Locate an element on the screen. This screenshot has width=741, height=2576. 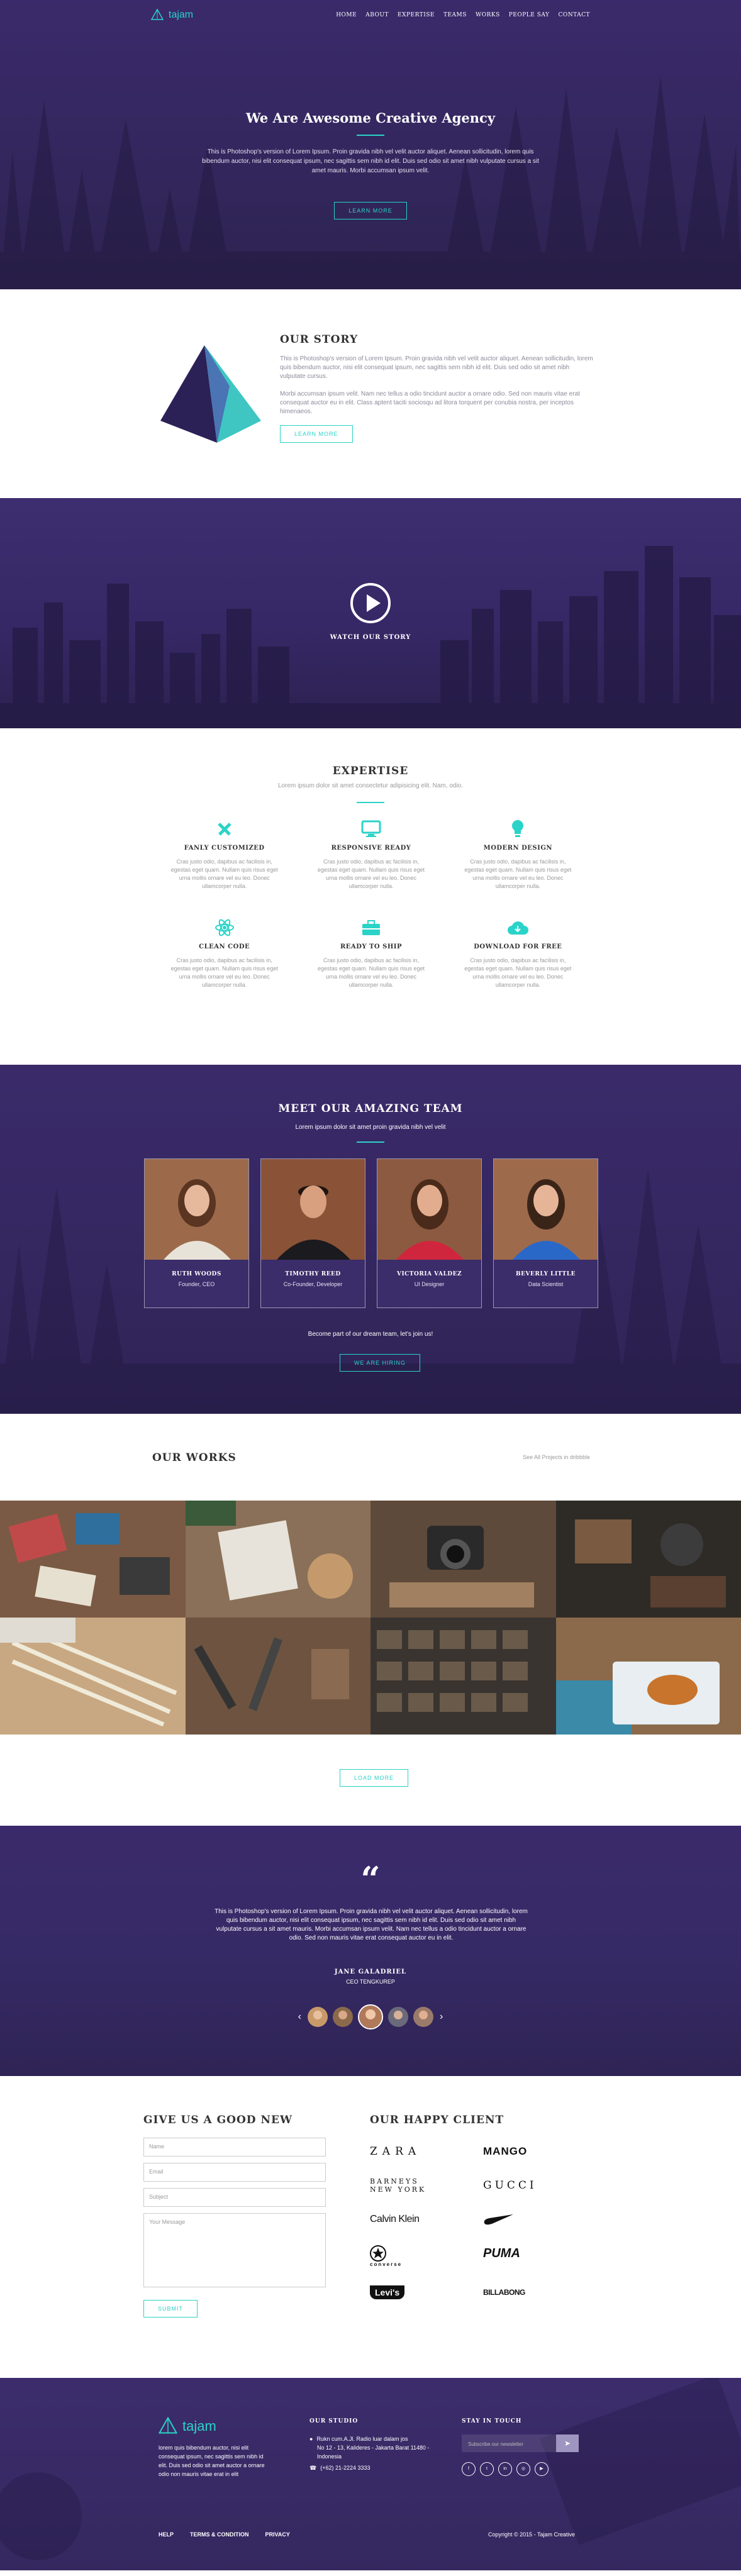
load-more-button: LOAD MORE is located at coordinates (374, 1778).